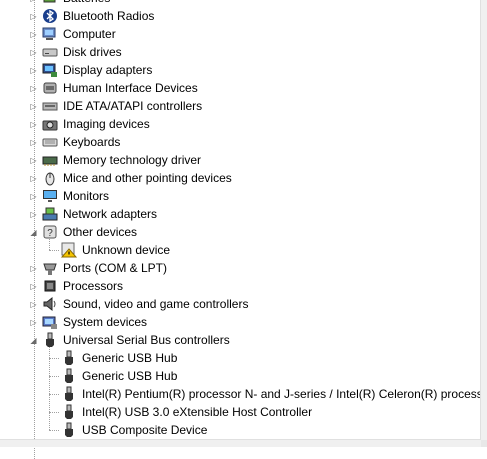  I want to click on category-label: System devices, so click(105, 322).